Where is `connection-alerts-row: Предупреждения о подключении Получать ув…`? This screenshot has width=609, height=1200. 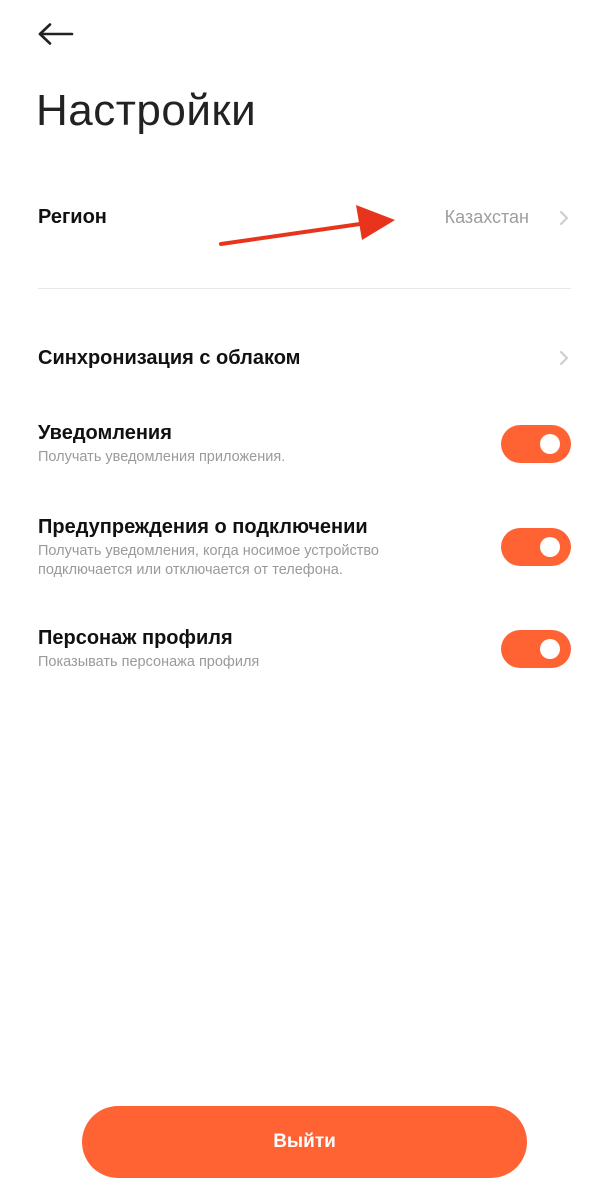
connection-alerts-row: Предупреждения о подключении Получать ув… is located at coordinates (304, 550).